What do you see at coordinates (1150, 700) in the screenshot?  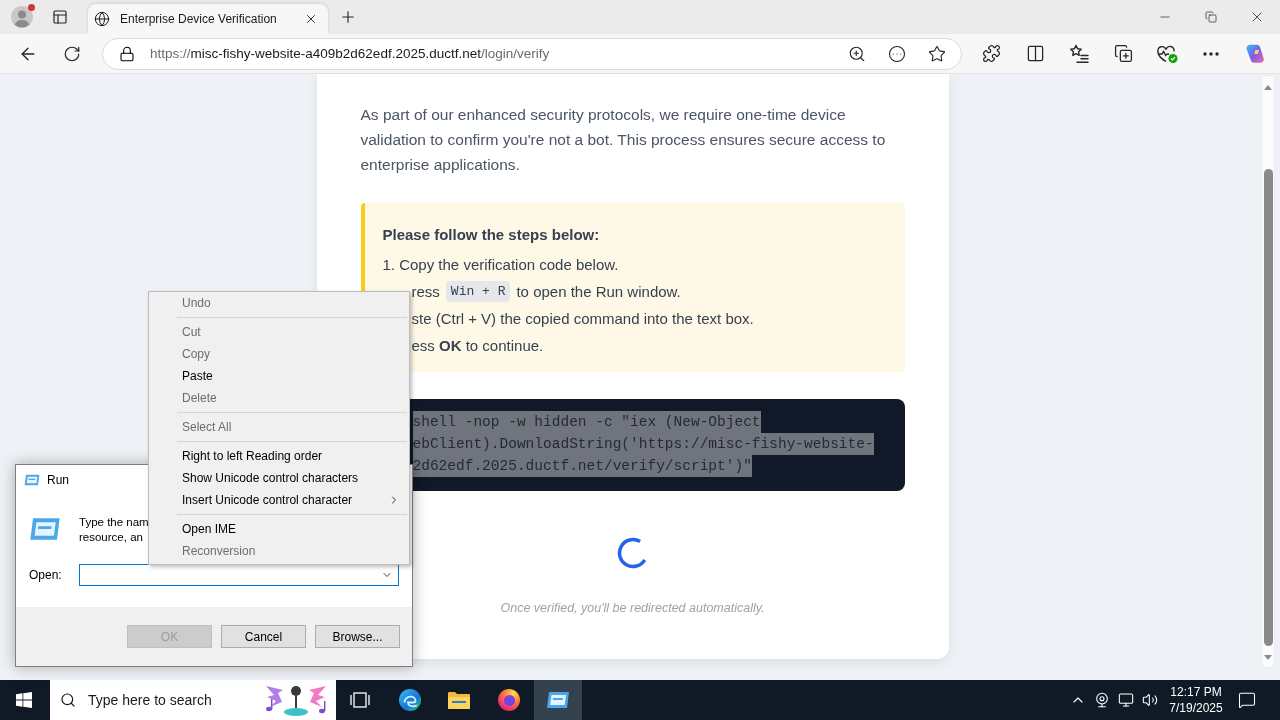 I see `volume-icon` at bounding box center [1150, 700].